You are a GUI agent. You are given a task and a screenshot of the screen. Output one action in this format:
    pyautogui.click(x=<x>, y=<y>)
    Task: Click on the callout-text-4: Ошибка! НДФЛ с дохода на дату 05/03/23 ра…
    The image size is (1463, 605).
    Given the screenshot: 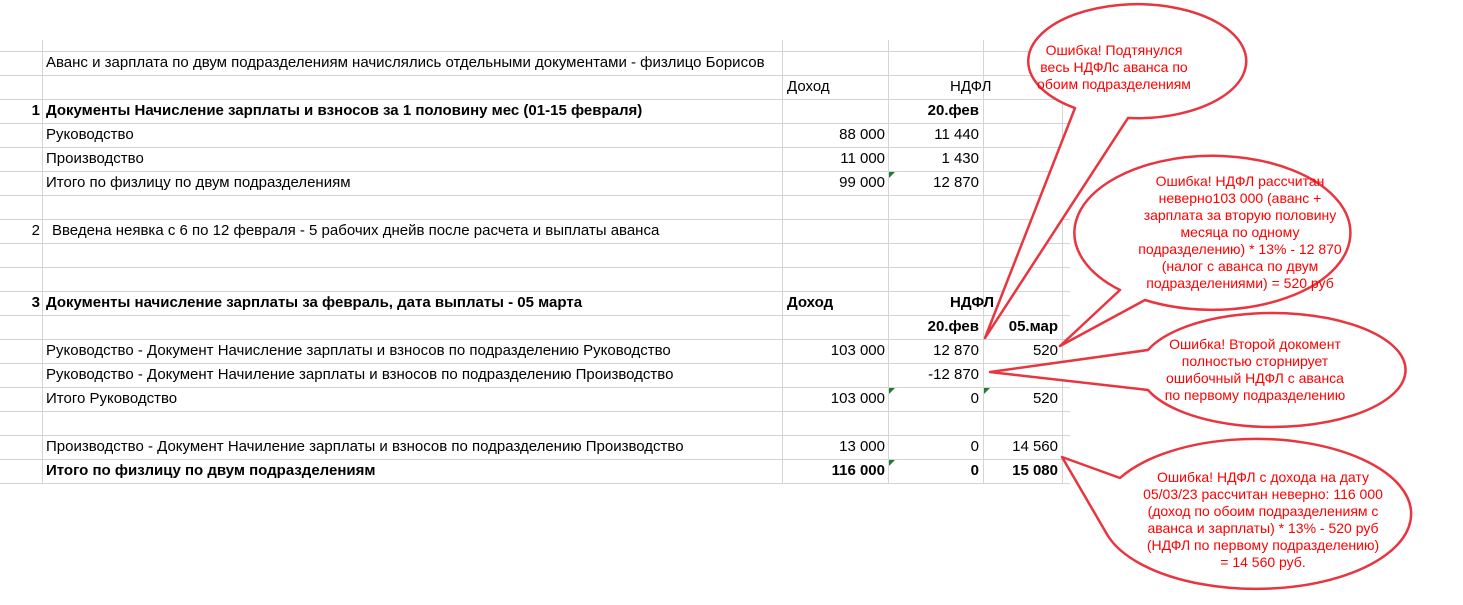 What is the action you would take?
    pyautogui.click(x=1263, y=519)
    